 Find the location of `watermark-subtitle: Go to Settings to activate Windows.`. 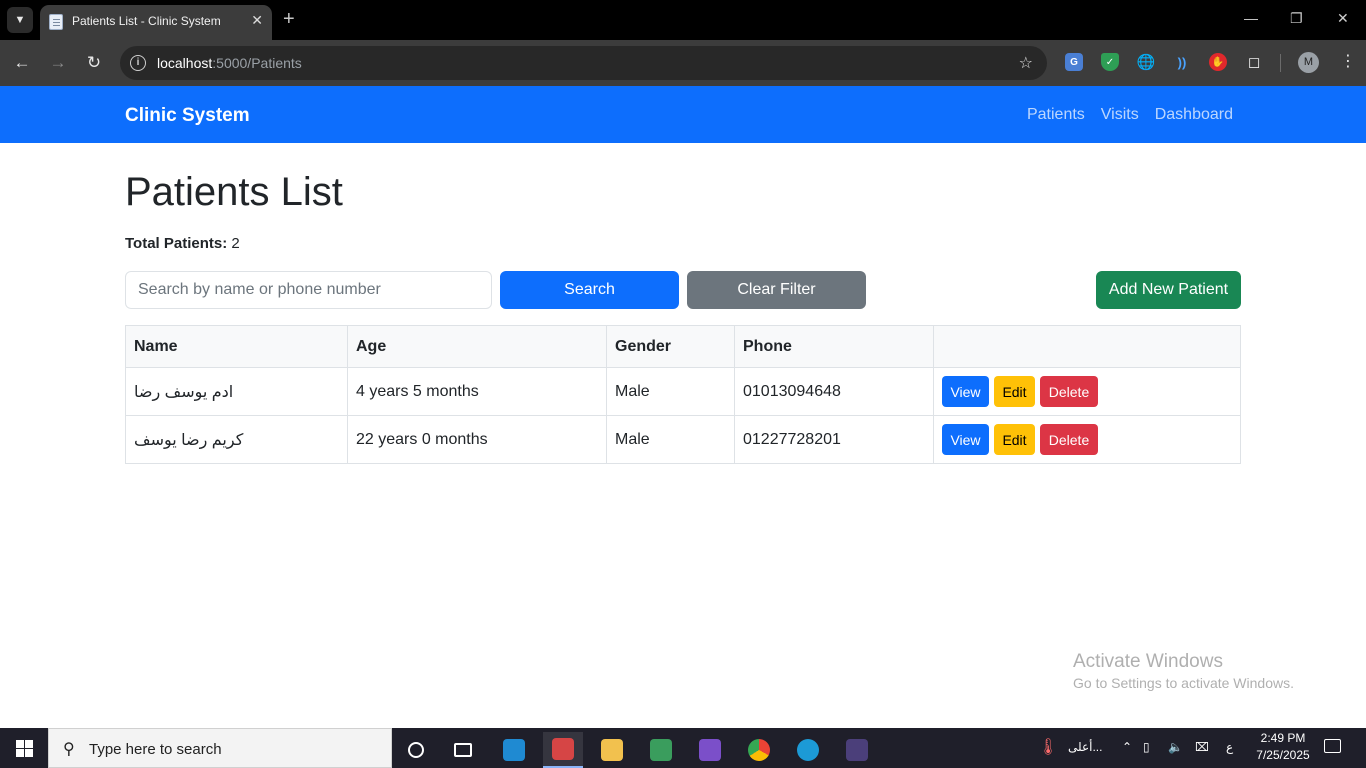

watermark-subtitle: Go to Settings to activate Windows. is located at coordinates (1183, 683).